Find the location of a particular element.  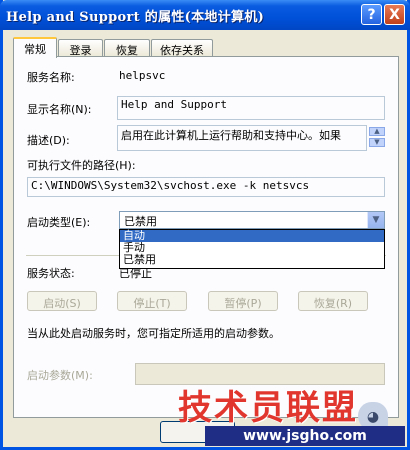

start-button: 启动(S) is located at coordinates (62, 301).